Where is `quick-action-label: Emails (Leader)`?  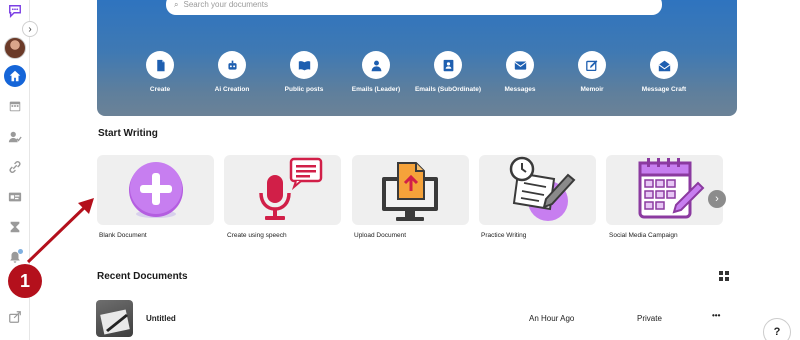
quick-action-label: Emails (Leader) is located at coordinates (376, 89).